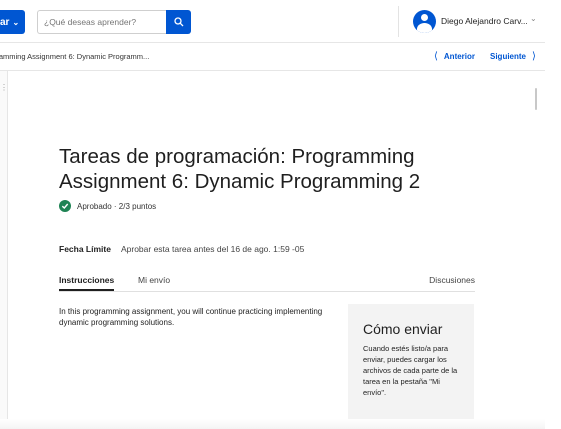 The width and height of the screenshot is (561, 429). I want to click on explore-label: ar, so click(5, 22).